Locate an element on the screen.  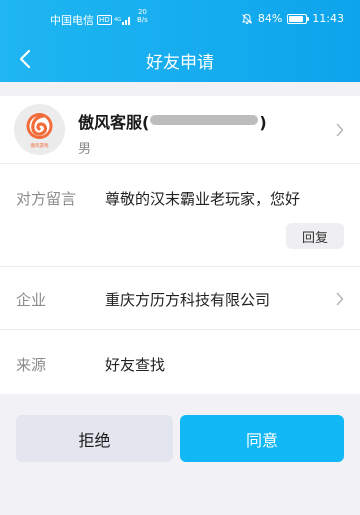
gender-label: 男 is located at coordinates (85, 149).